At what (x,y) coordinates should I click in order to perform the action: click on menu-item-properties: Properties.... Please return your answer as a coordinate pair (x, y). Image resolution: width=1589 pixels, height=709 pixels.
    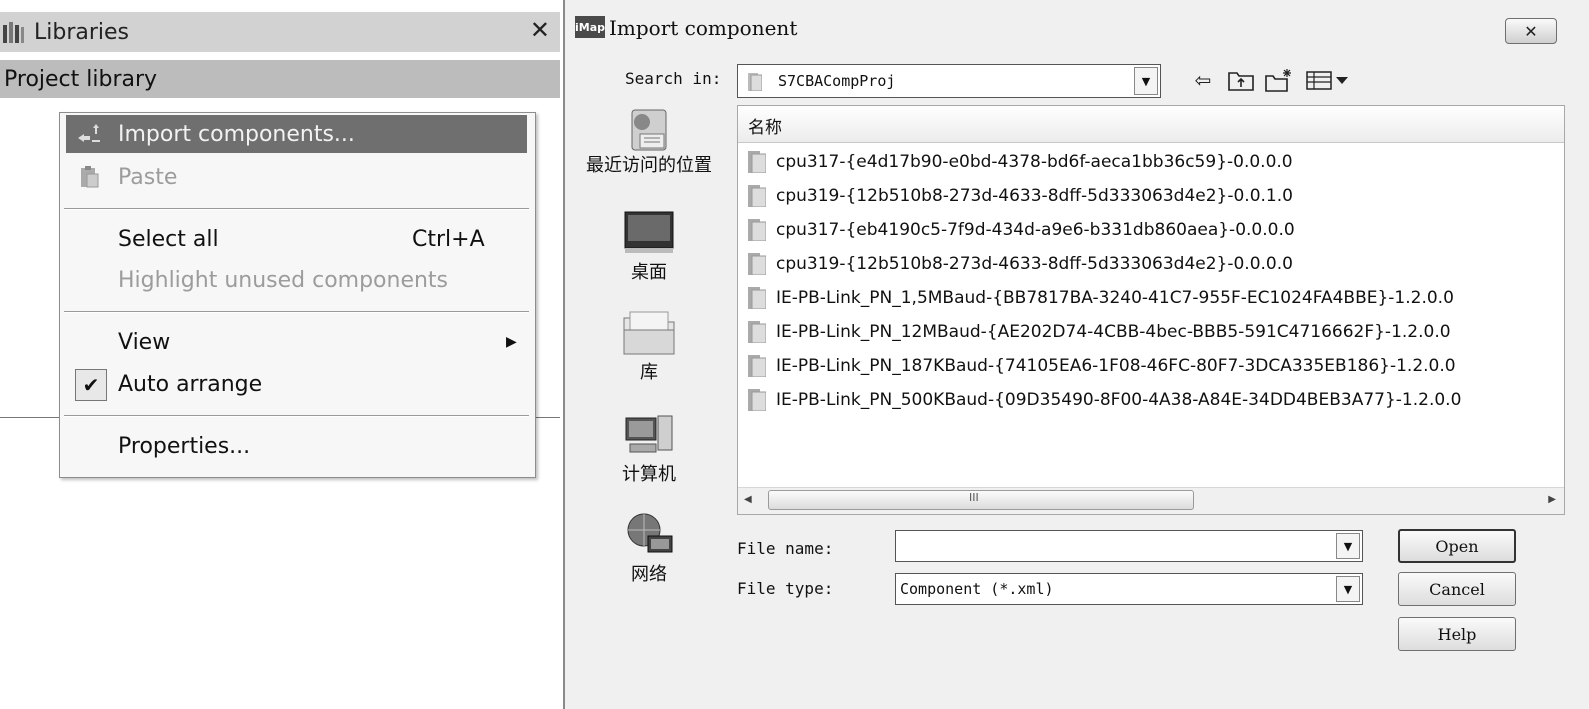
    Looking at the image, I should click on (296, 446).